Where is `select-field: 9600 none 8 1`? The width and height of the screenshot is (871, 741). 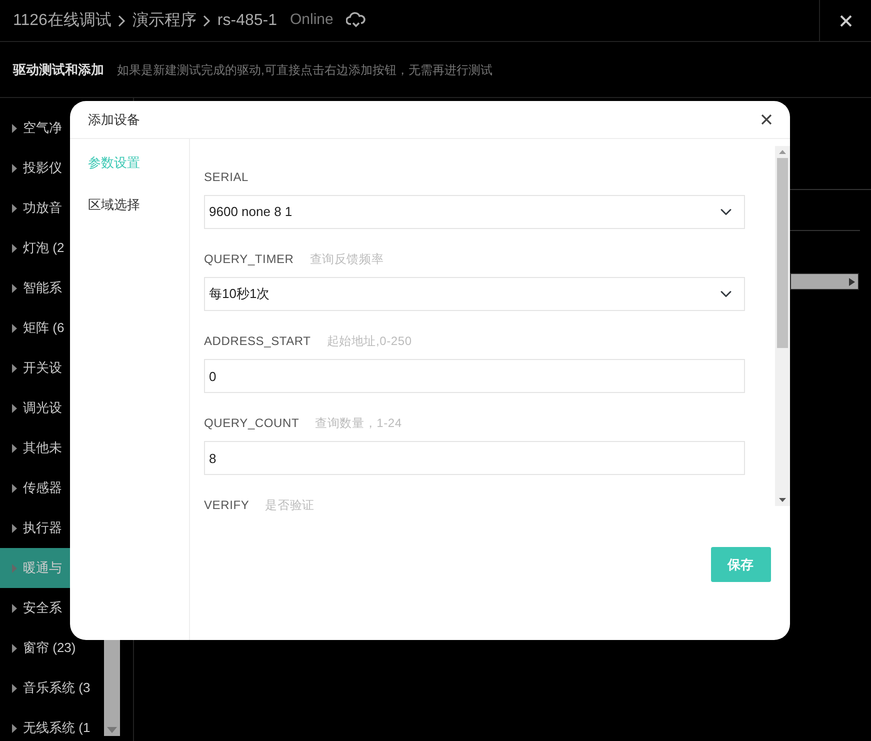 select-field: 9600 none 8 1 is located at coordinates (474, 212).